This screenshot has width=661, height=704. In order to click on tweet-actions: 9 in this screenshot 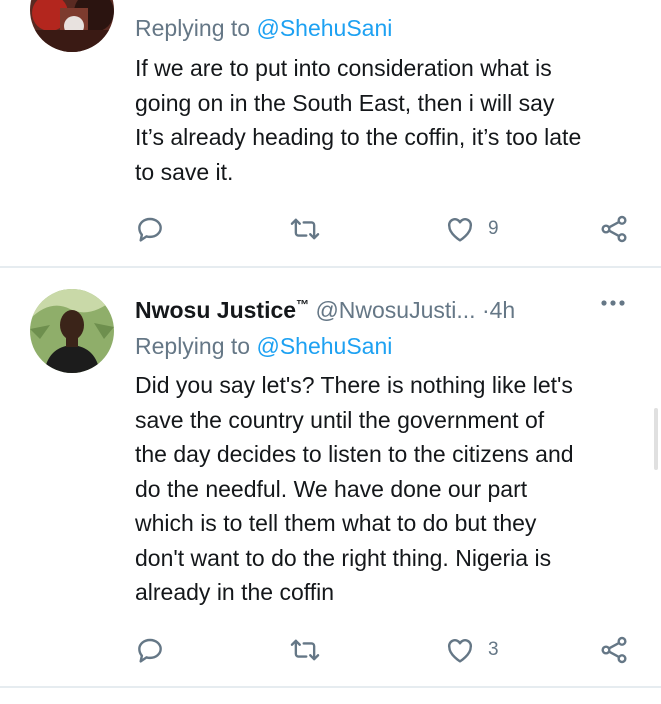, I will do `click(330, 229)`.